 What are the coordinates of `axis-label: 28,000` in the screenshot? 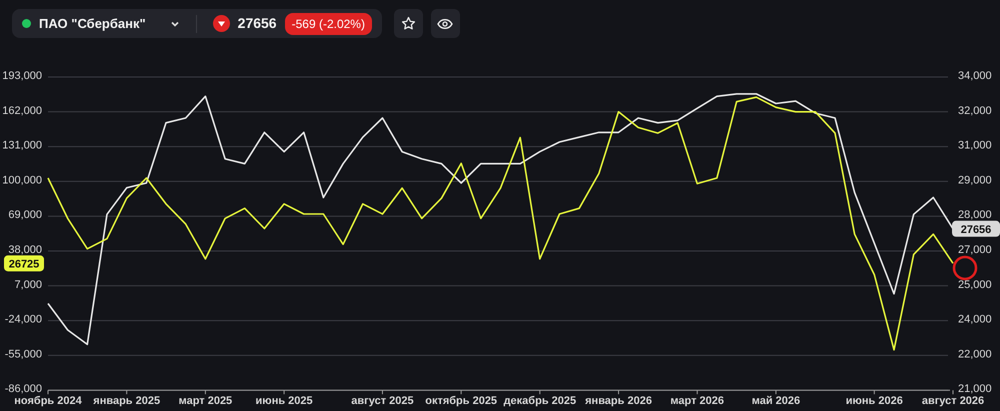 It's located at (975, 215).